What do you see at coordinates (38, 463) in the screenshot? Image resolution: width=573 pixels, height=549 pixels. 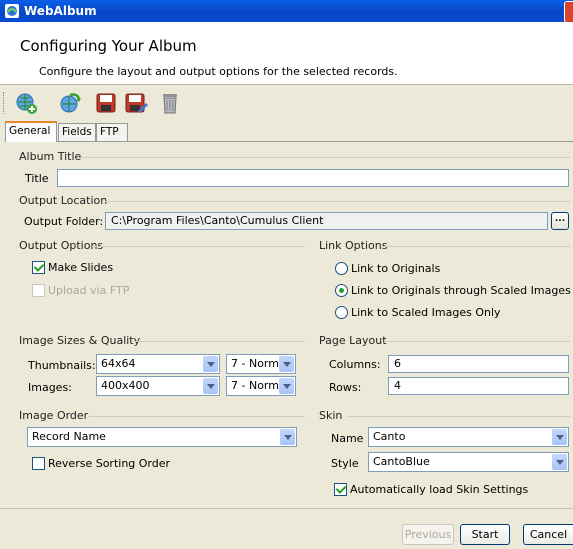 I see `reverse-sort-checkbox` at bounding box center [38, 463].